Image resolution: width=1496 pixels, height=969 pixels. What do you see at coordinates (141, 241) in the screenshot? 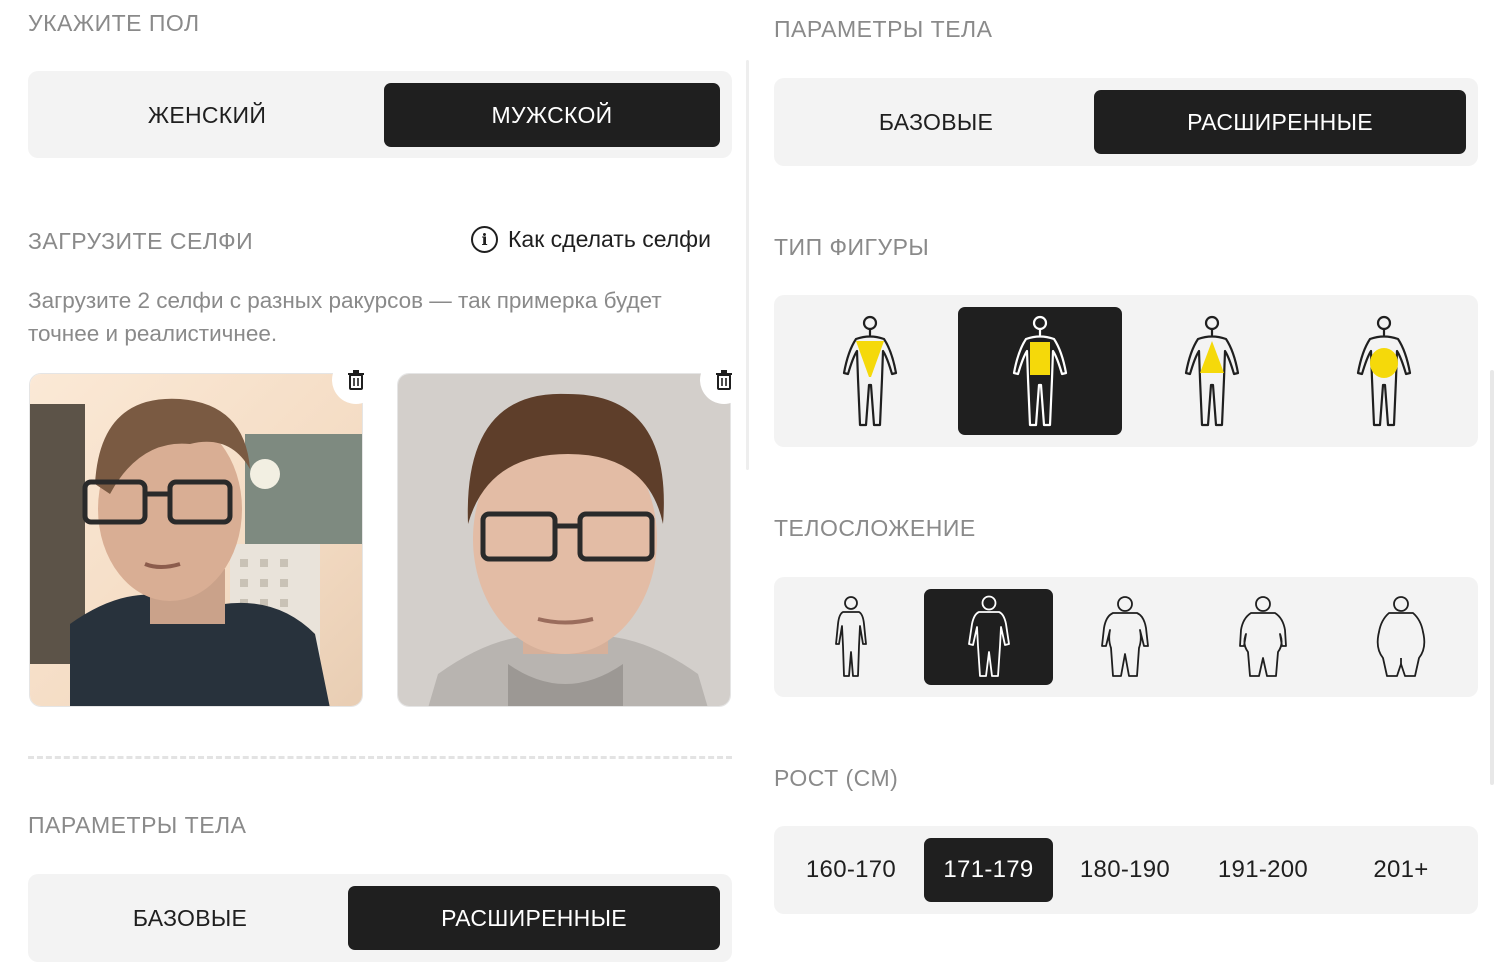
I see `selfie-section-title: ЗАГРУЗИТЕ СЕЛФИ` at bounding box center [141, 241].